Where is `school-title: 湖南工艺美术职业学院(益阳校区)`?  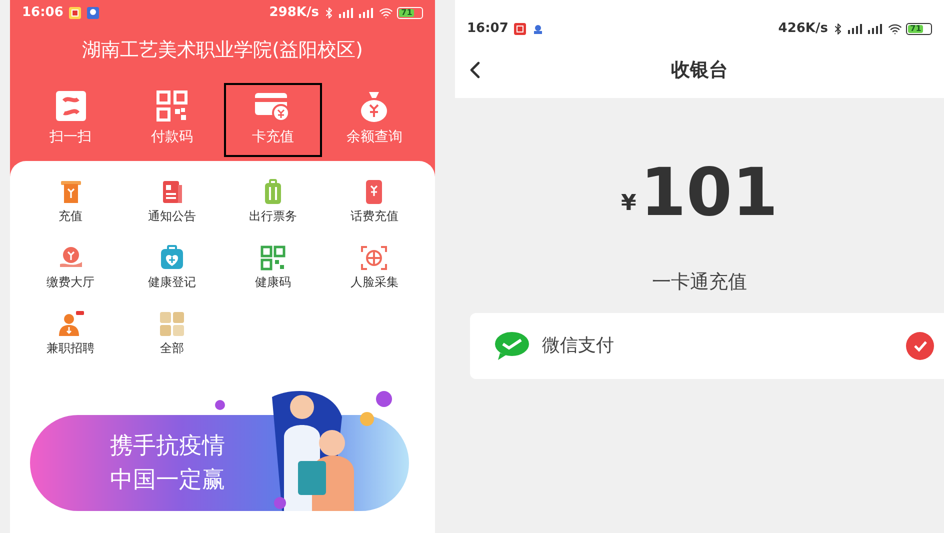
school-title: 湖南工艺美术职业学院(益阳校区) is located at coordinates (222, 50).